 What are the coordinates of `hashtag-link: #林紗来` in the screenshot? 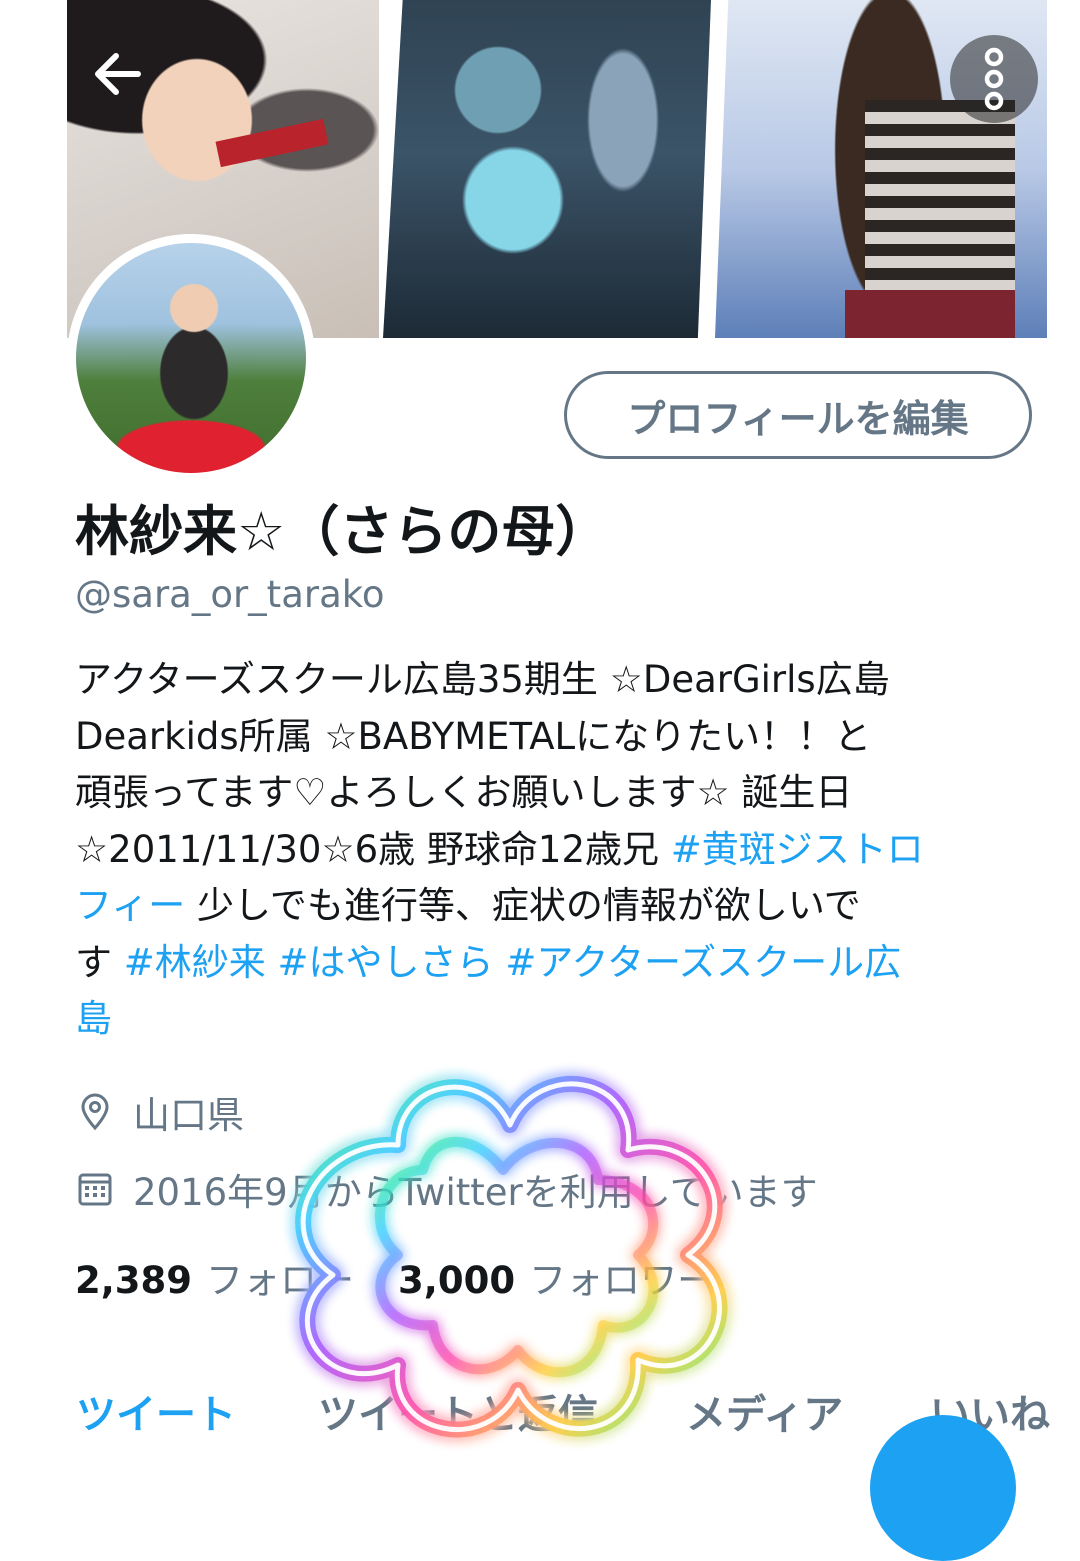 It's located at (195, 962).